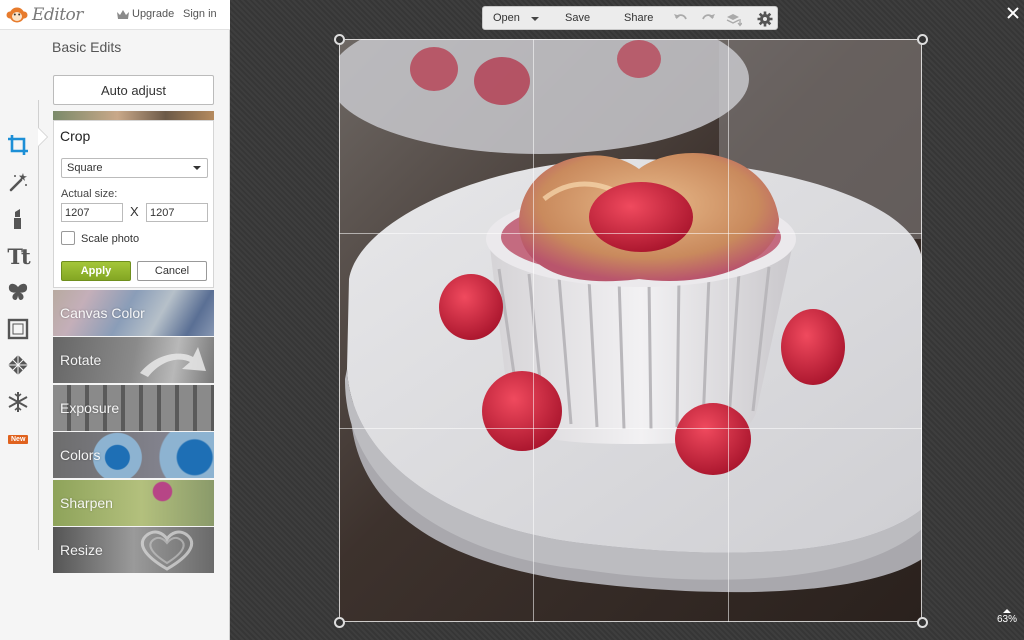  Describe the element at coordinates (133, 550) in the screenshot. I see `resize-tile: Resize` at that location.